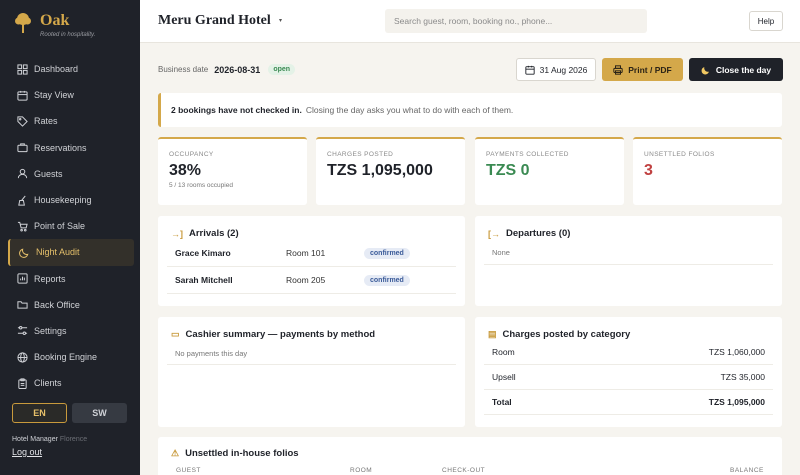 The image size is (800, 475). Describe the element at coordinates (707, 171) in the screenshot. I see `unsettled-folios-card: UNSETTLED FOLIOS 3` at that location.